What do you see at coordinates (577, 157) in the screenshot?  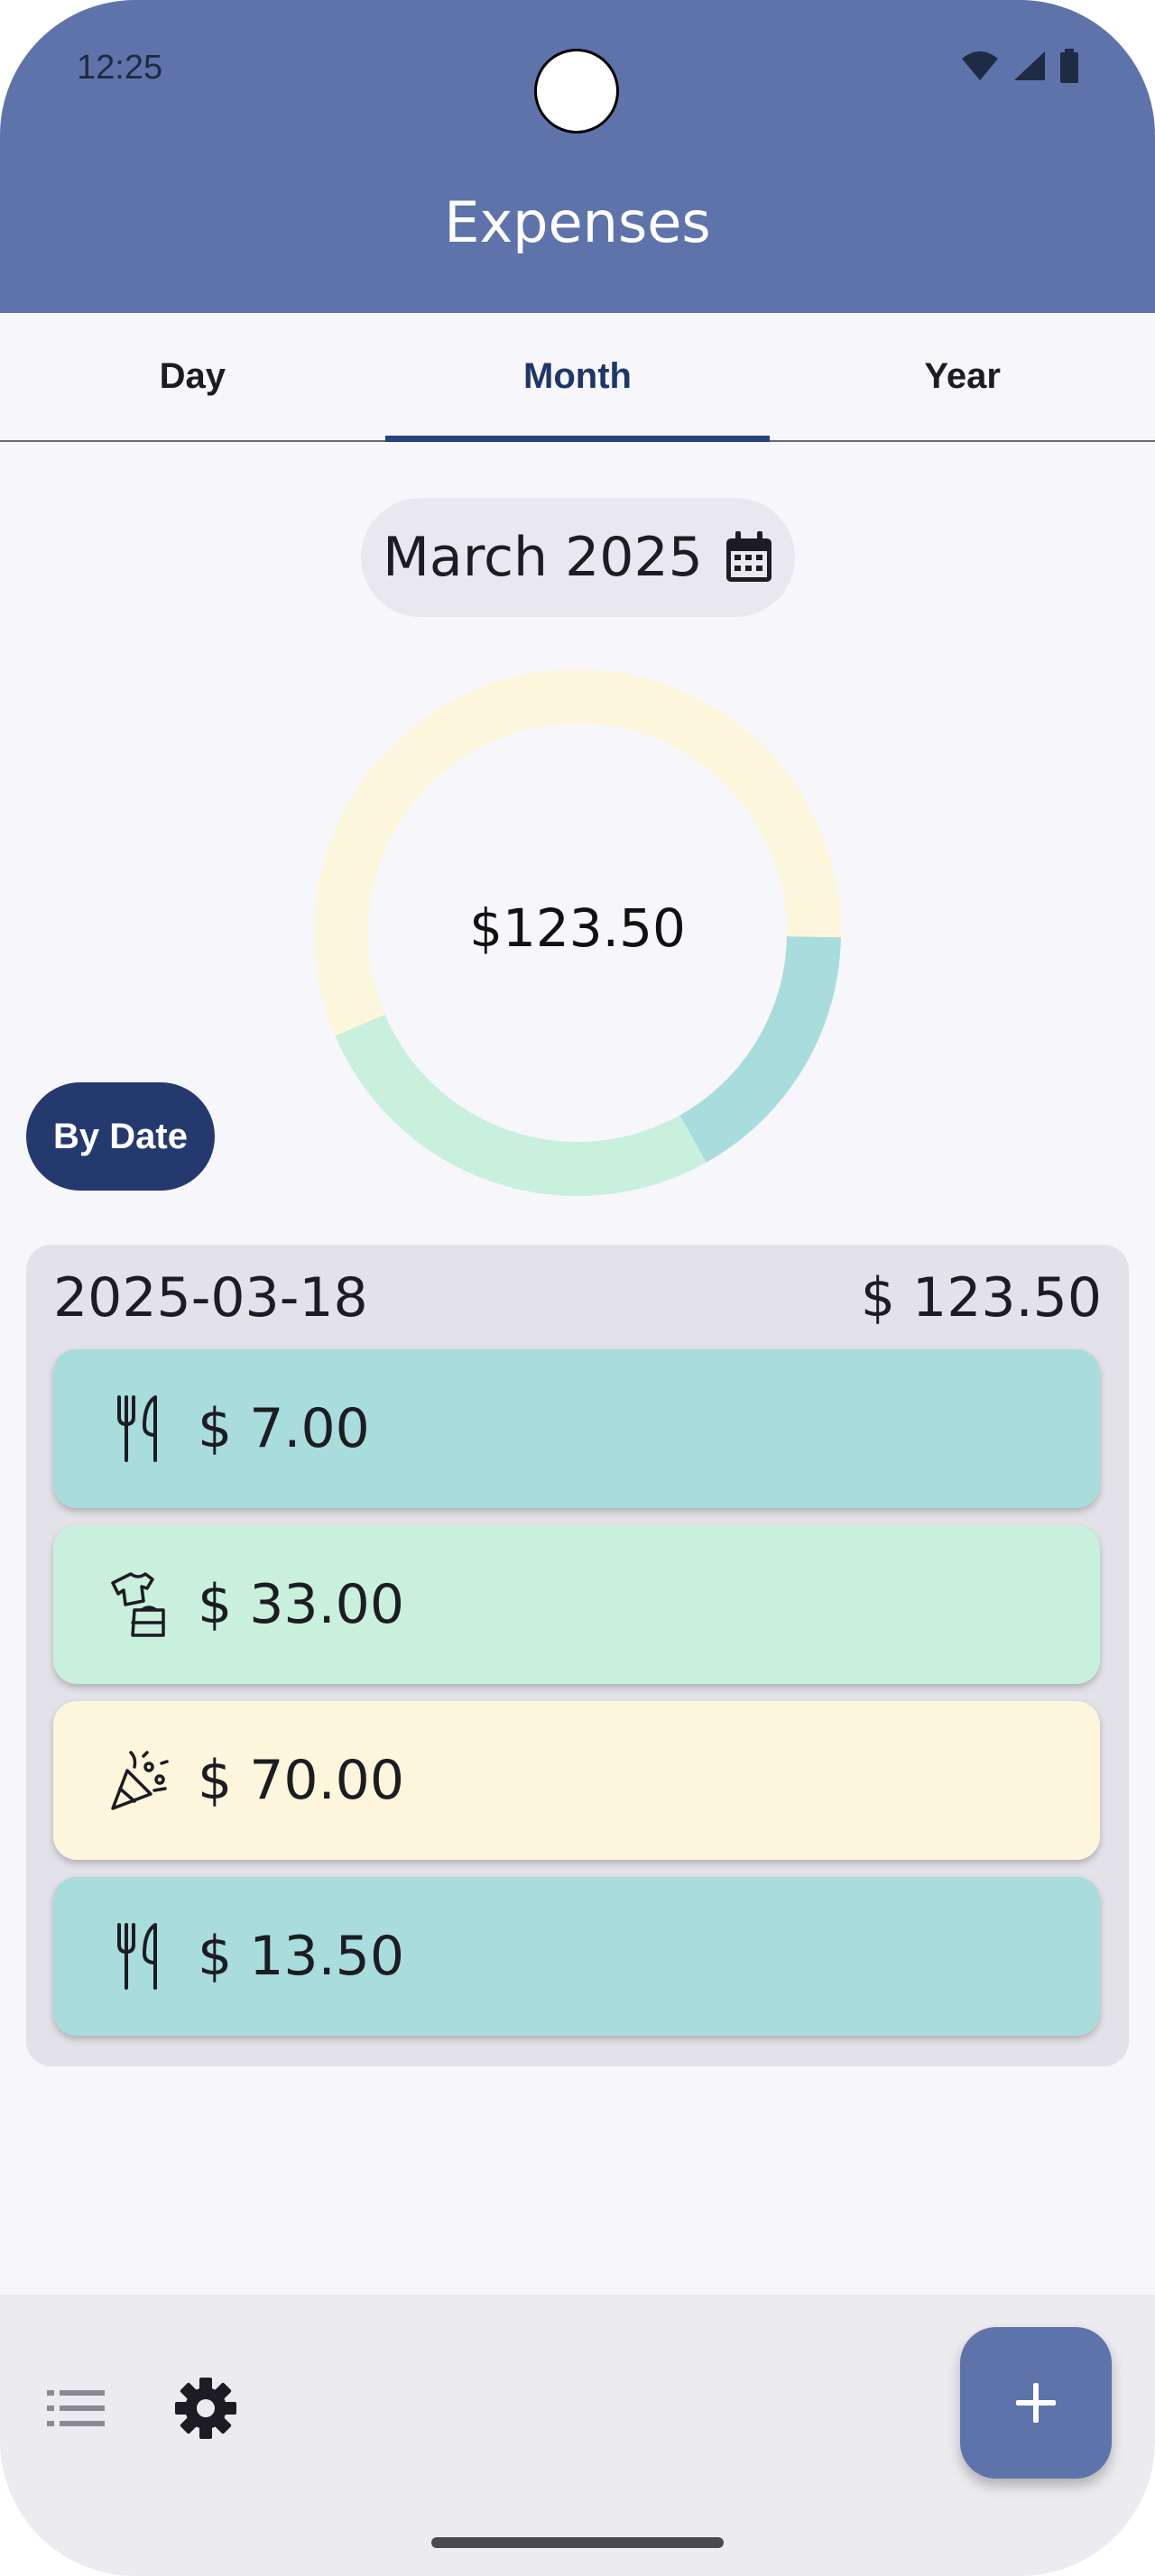 I see `app-bar: 12:25 Expenses` at bounding box center [577, 157].